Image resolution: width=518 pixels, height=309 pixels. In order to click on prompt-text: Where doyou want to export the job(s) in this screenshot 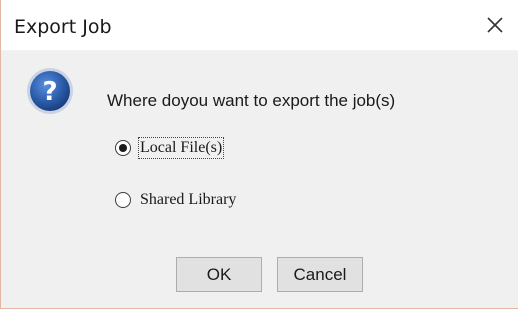, I will do `click(251, 100)`.